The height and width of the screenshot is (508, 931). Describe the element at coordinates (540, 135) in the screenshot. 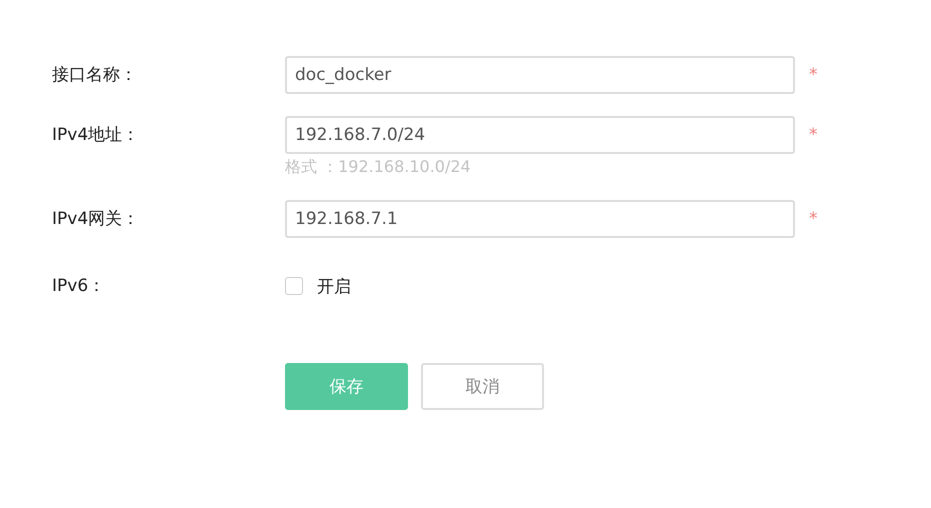

I see `input-field: 192.168.7.0/24` at that location.